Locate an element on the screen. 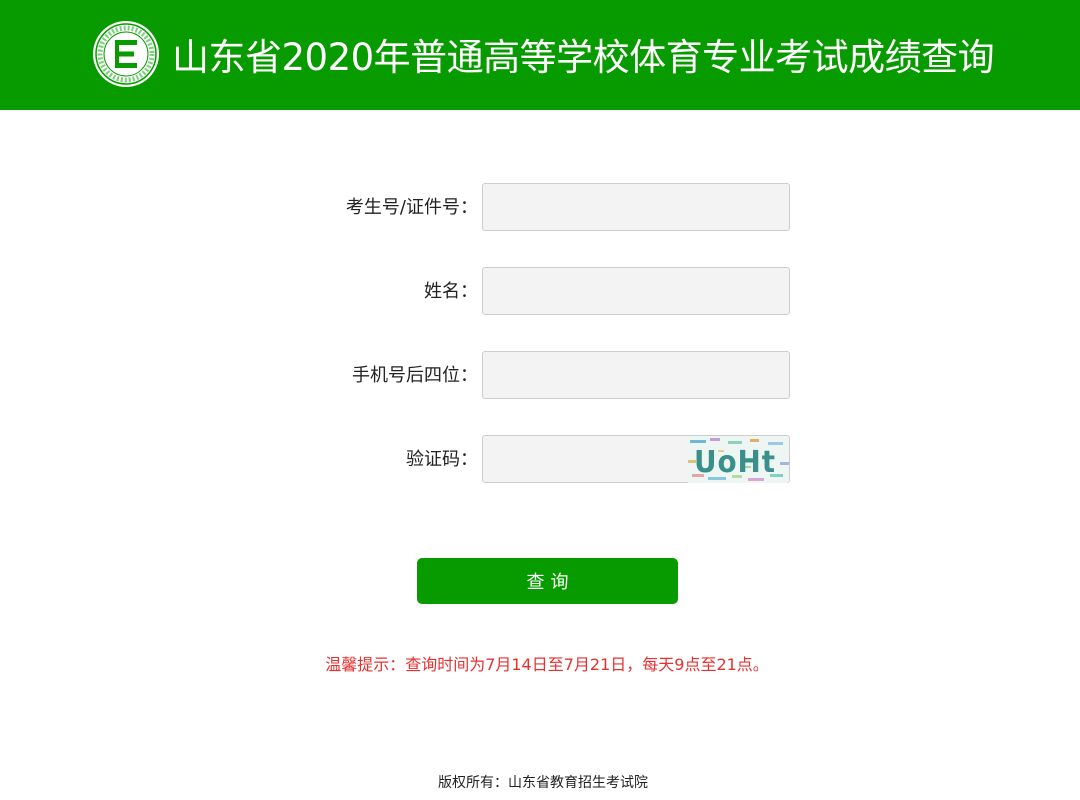 This screenshot has height=800, width=1080. name-input is located at coordinates (636, 291).